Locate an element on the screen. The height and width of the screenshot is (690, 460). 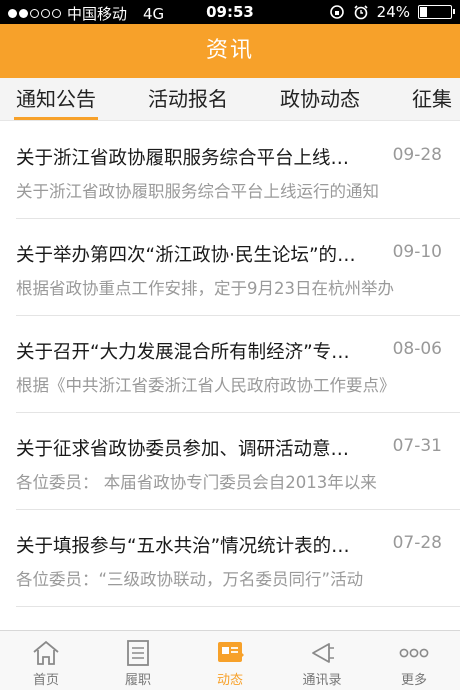
nav-contacts-label: 通讯录 is located at coordinates (322, 680).